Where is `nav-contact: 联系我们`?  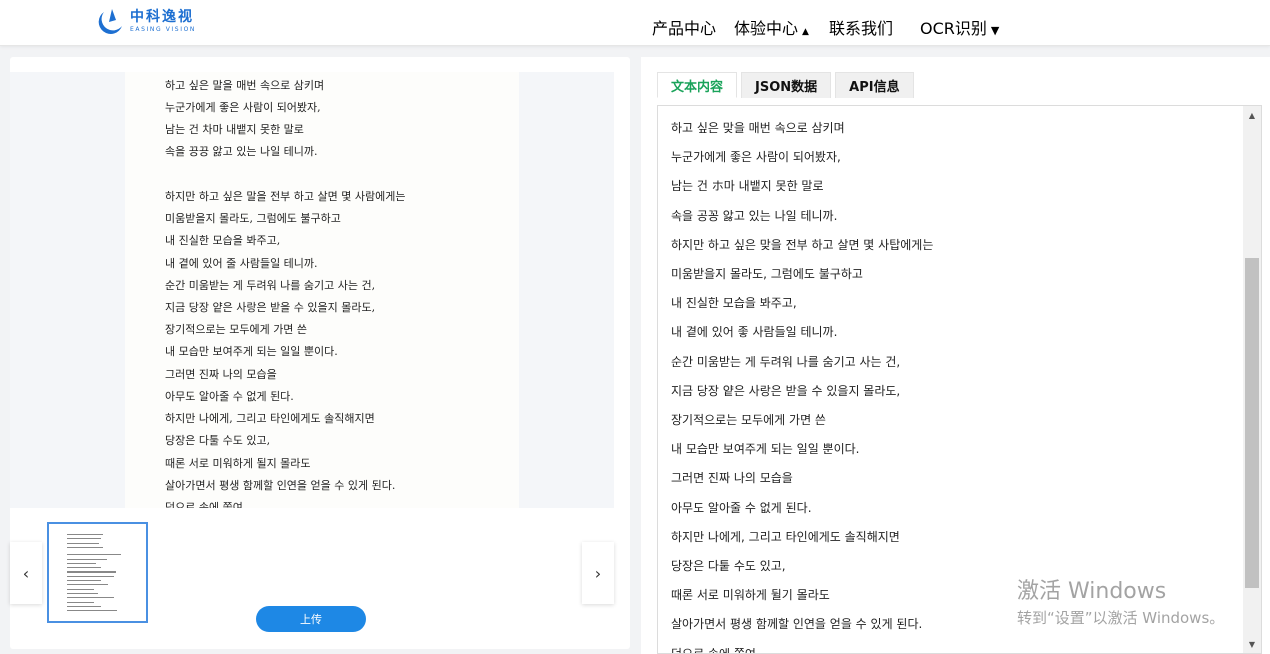
nav-contact: 联系我们 is located at coordinates (861, 27).